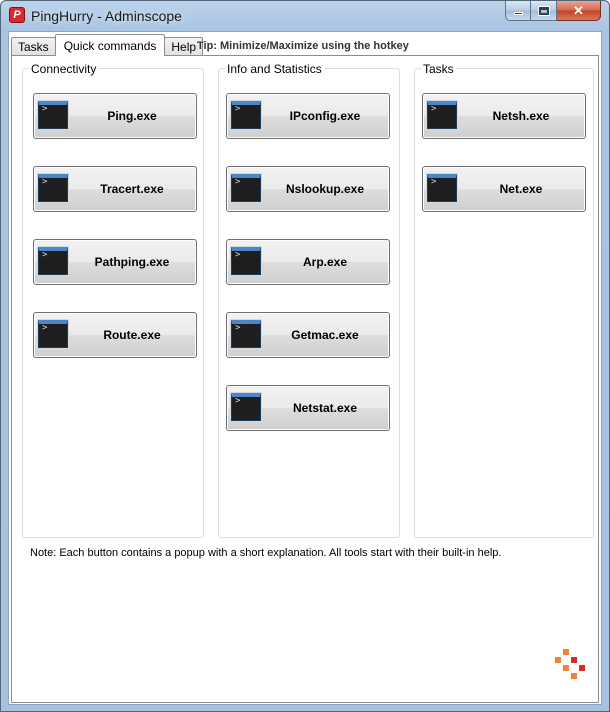 The width and height of the screenshot is (610, 712). I want to click on pathping-button: Pathping.exe, so click(115, 262).